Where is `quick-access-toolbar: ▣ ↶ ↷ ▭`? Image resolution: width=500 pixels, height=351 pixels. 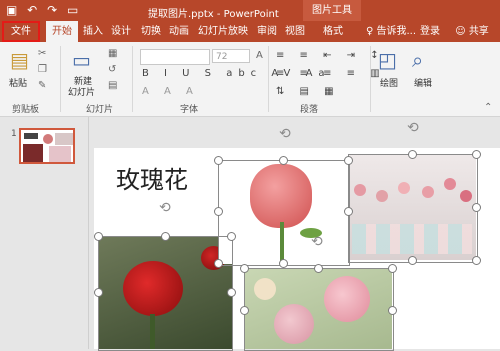 quick-access-toolbar: ▣ ↶ ↷ ▭ is located at coordinates (45, 10).